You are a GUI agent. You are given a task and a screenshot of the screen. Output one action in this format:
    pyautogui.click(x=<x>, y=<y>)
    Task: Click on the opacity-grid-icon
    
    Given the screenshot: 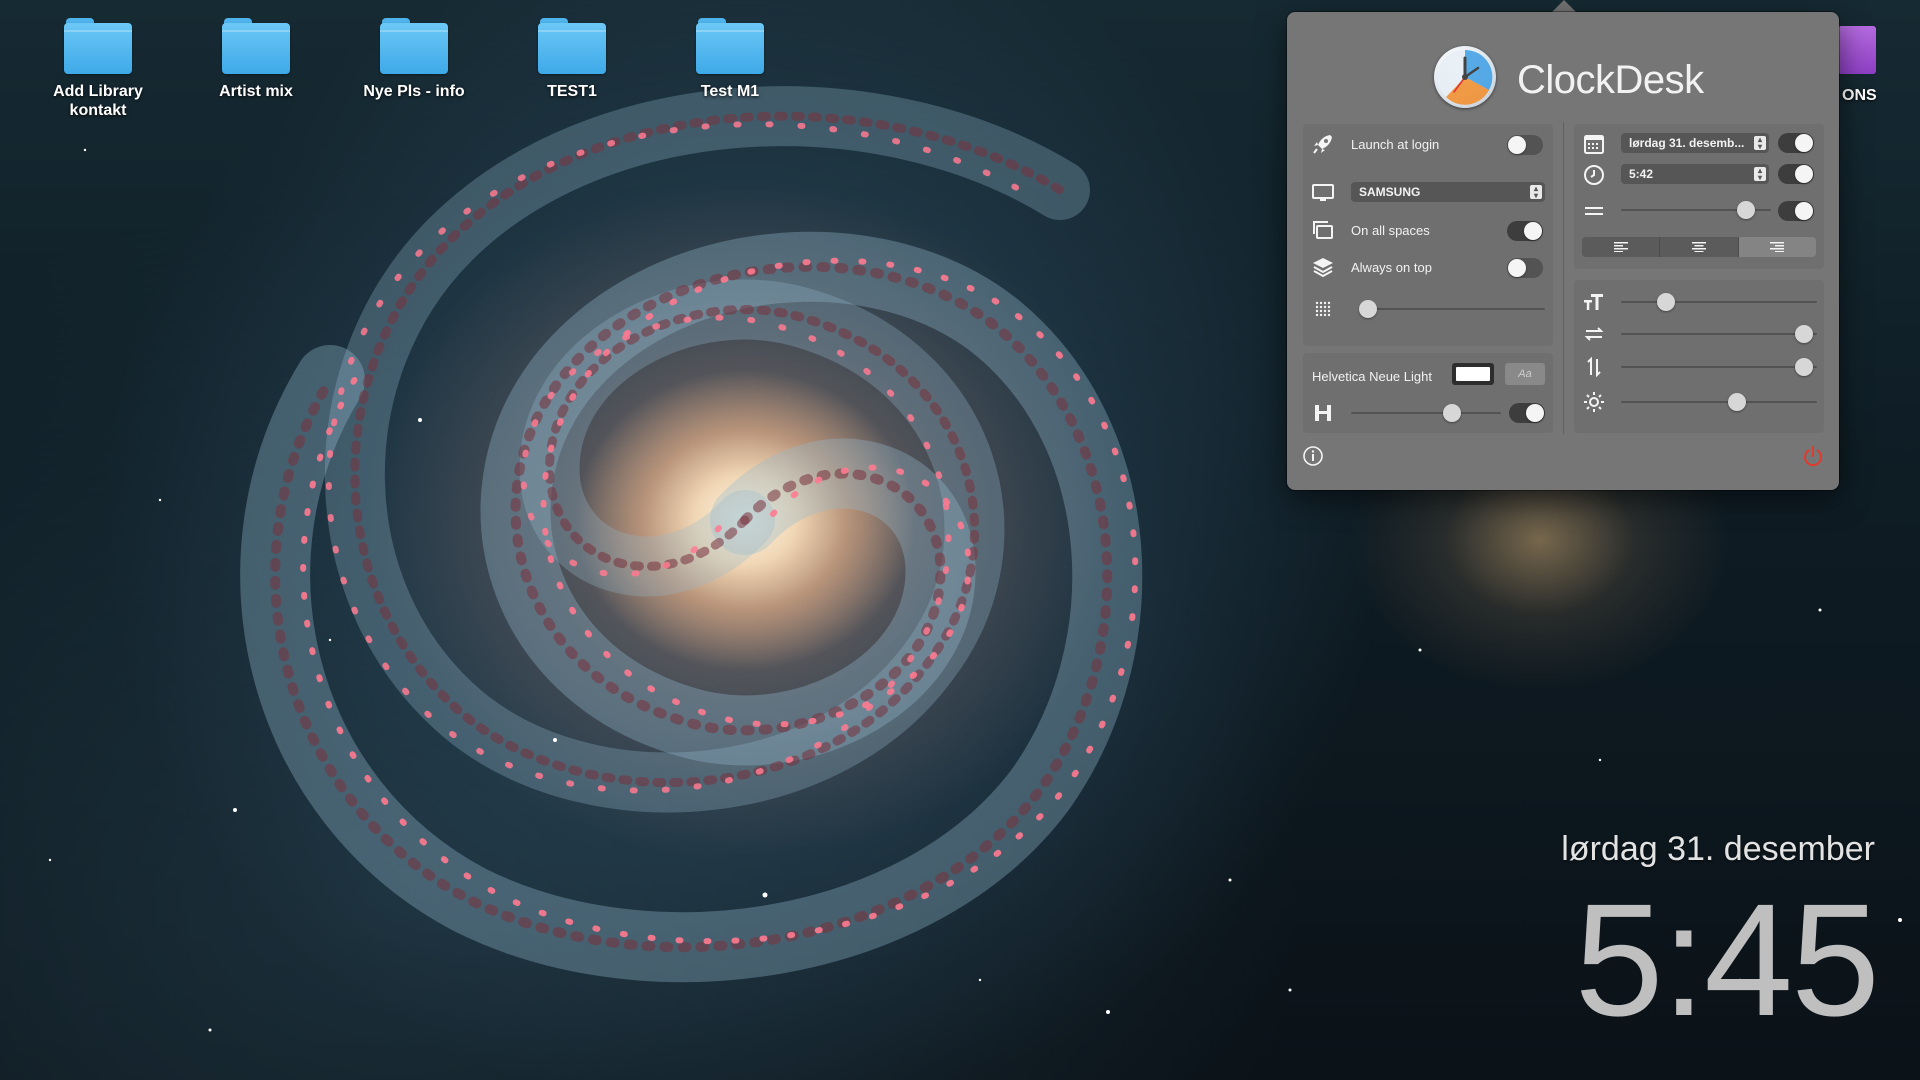 What is the action you would take?
    pyautogui.click(x=1323, y=309)
    